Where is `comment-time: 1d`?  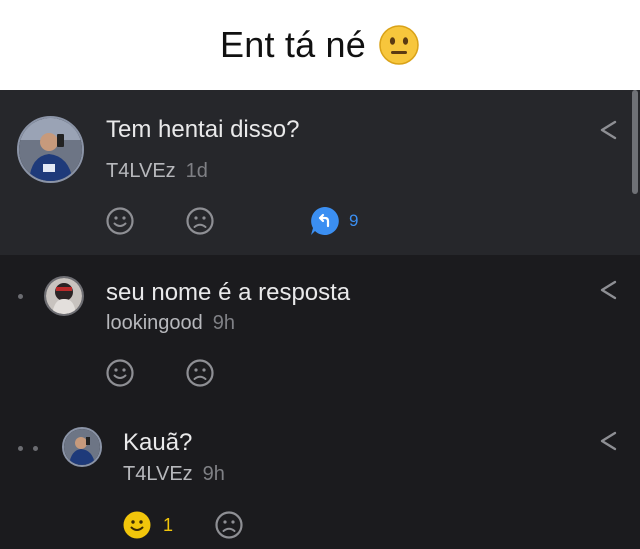
comment-time: 1d is located at coordinates (196, 171).